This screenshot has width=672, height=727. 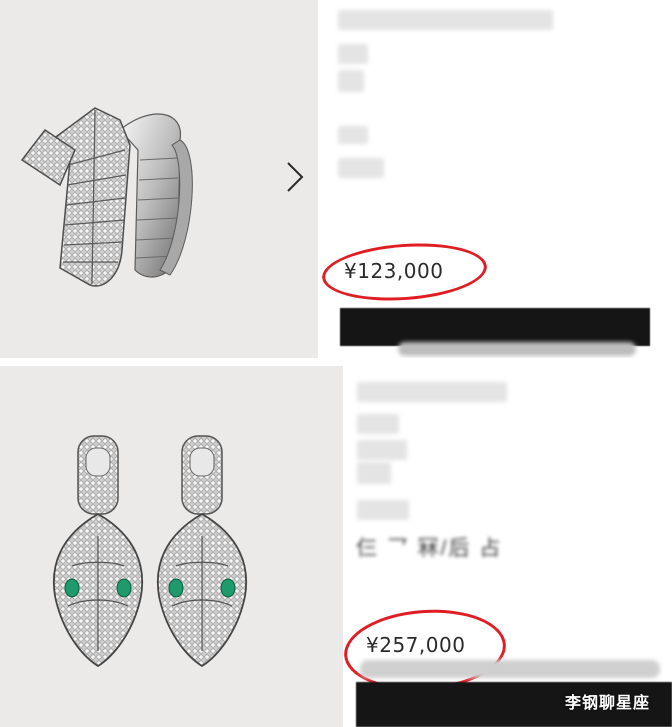 I want to click on partial-description: 仨 乛 冧/后 占, so click(x=429, y=548).